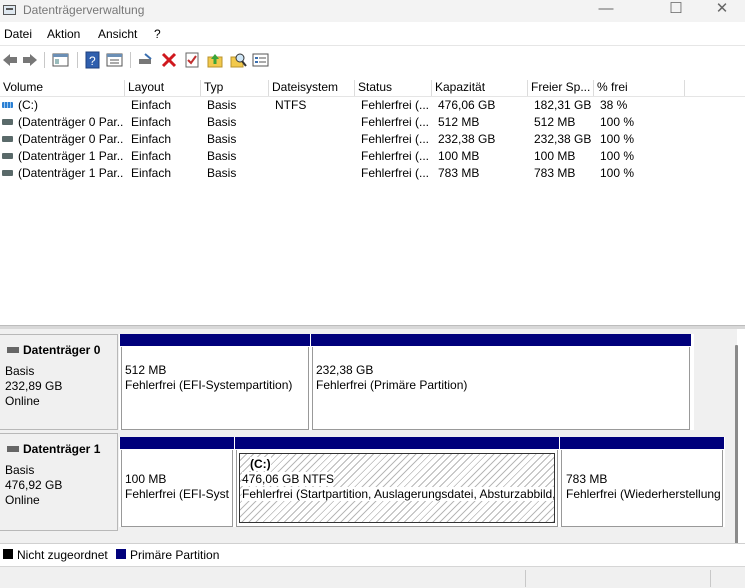 This screenshot has height=588, width=745. I want to click on partition-size: 783 MB, so click(587, 479).